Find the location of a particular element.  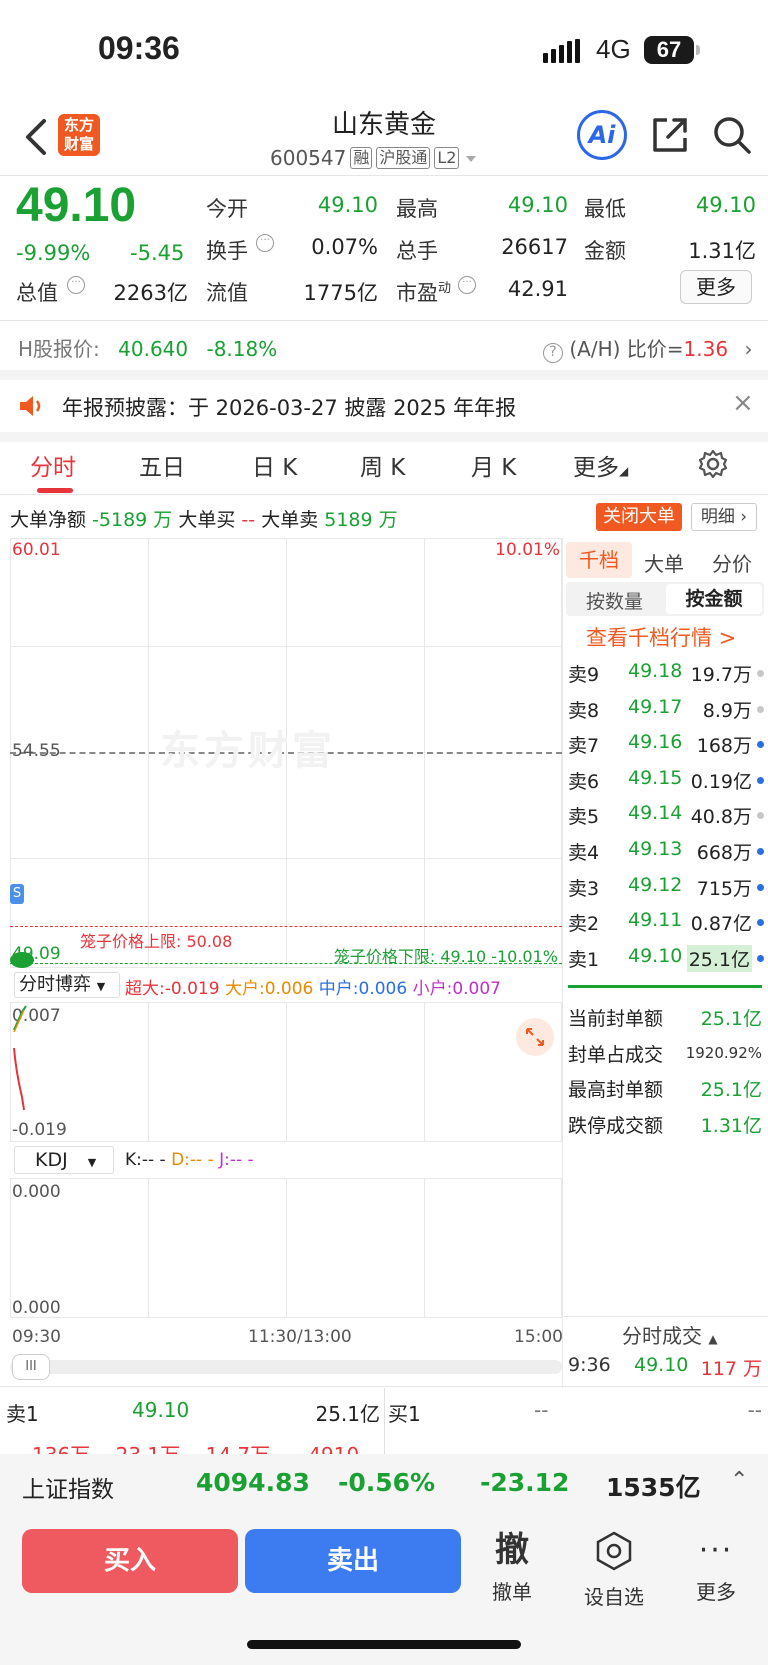

big-buy-label: 大单买 is located at coordinates (207, 520).